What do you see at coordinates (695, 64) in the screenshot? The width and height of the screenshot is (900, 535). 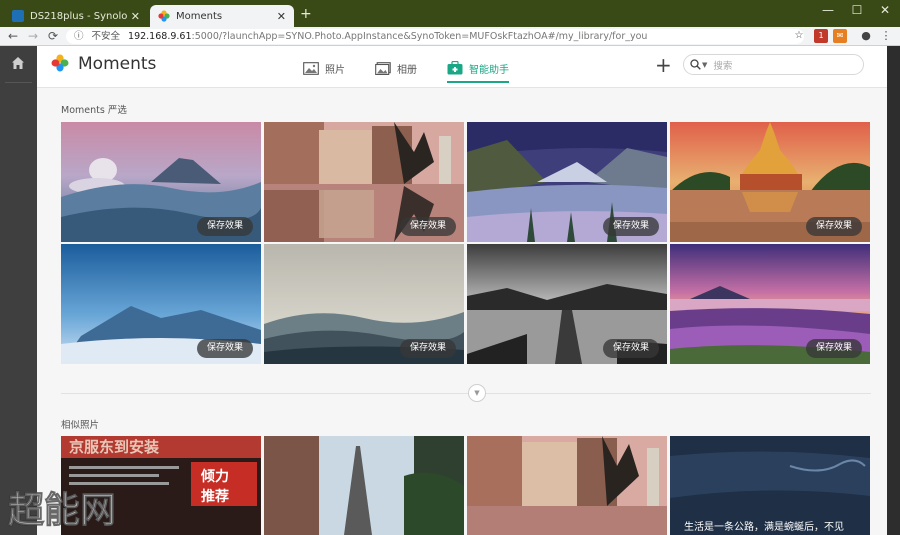 I see `search-icon` at bounding box center [695, 64].